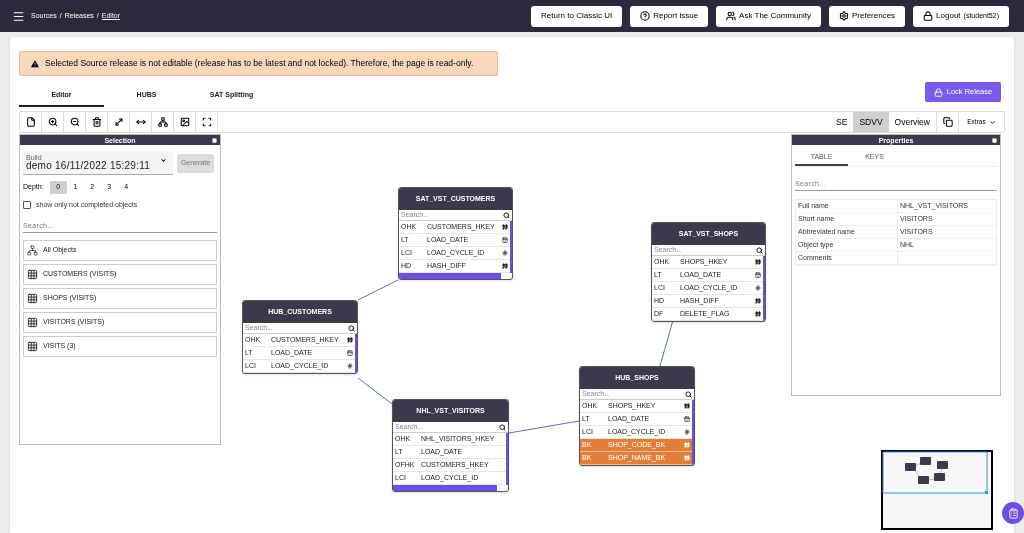 The image size is (1024, 533). I want to click on zoom-out-icon, so click(74, 122).